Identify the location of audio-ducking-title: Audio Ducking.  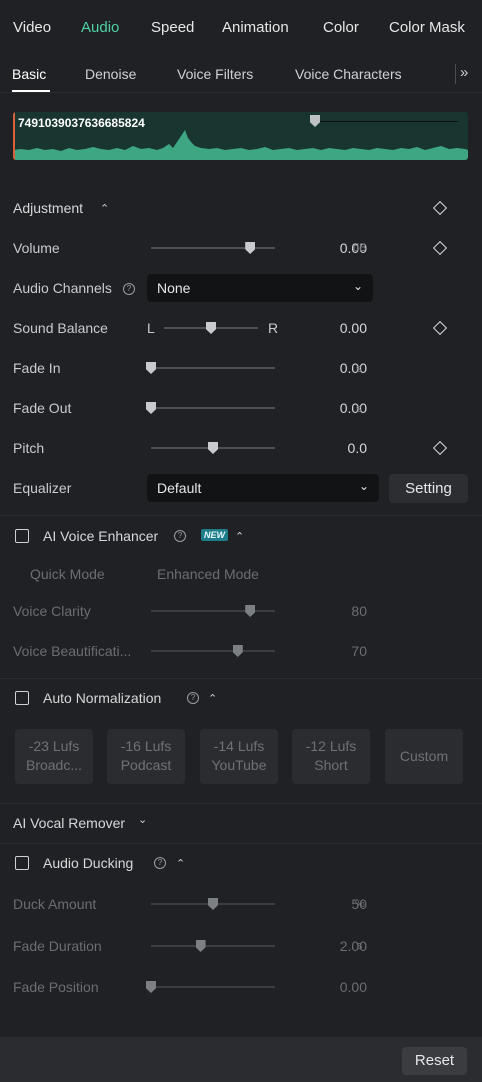
(88, 863).